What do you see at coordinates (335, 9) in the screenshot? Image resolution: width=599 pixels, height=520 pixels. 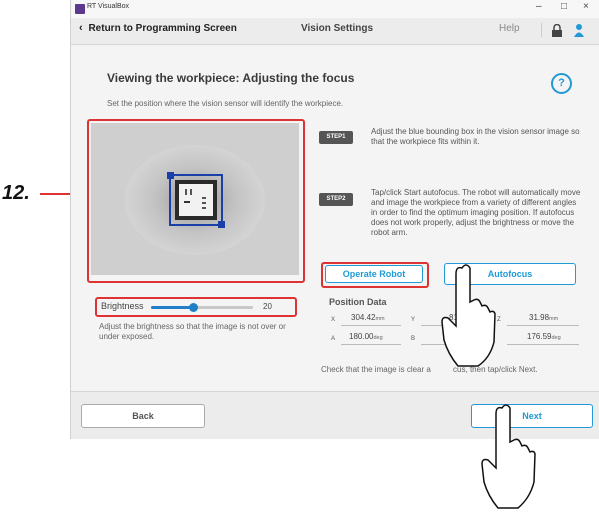 I see `title-bar: RT VisualBox – □ ×` at bounding box center [335, 9].